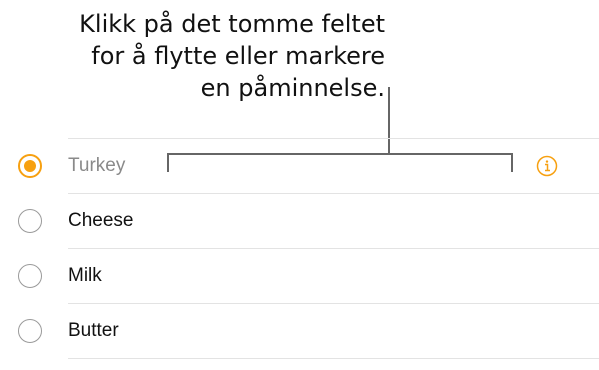 Image resolution: width=599 pixels, height=370 pixels. I want to click on callout-line-3: en påminnelse., so click(292, 88).